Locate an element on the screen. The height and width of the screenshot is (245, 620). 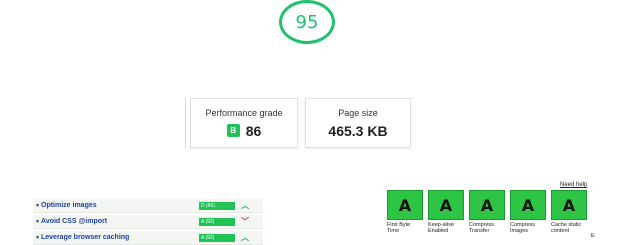
grade-label: Compress Transfer is located at coordinates (482, 228).